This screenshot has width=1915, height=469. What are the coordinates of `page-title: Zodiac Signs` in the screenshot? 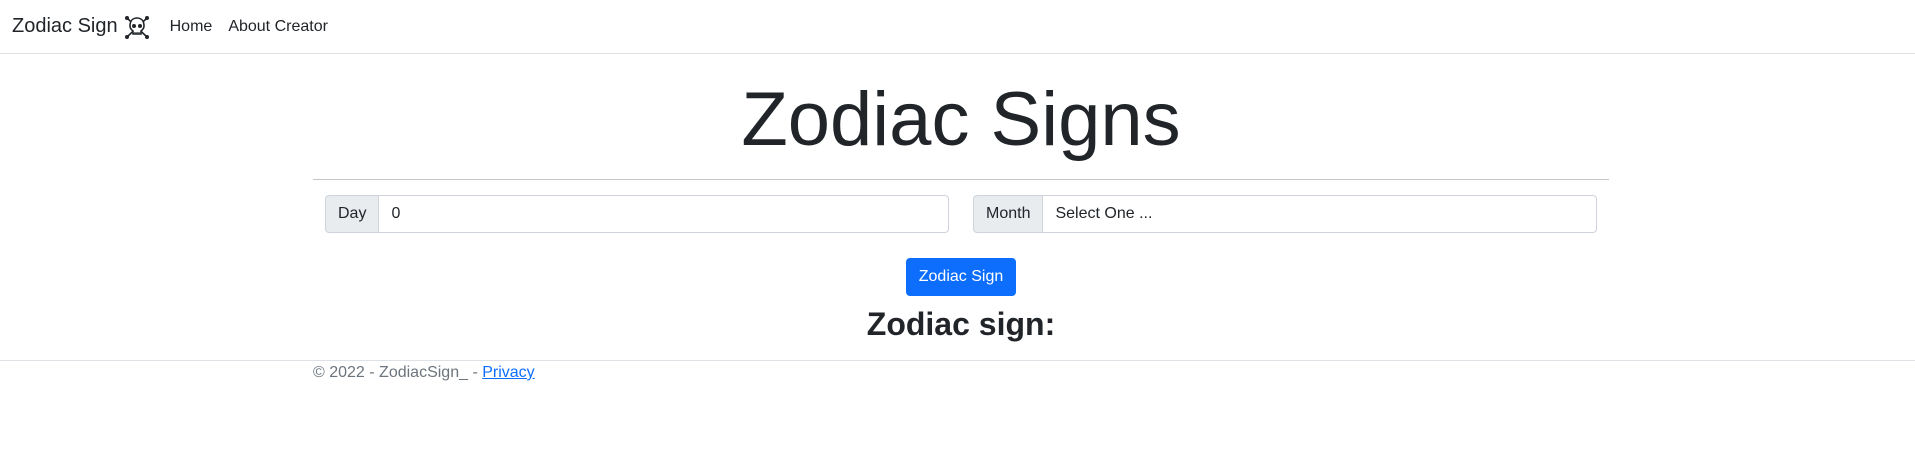 It's located at (961, 119).